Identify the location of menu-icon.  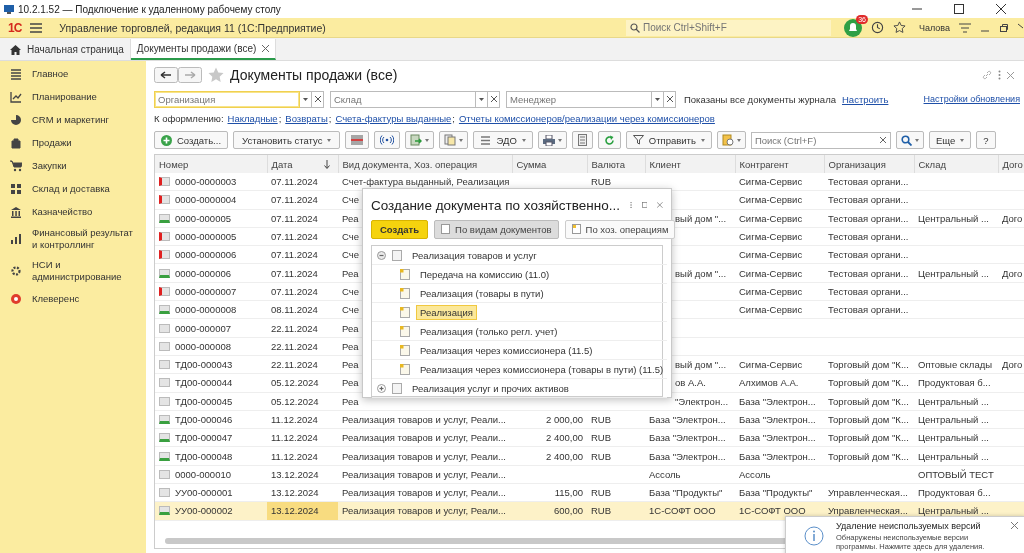
(36, 27).